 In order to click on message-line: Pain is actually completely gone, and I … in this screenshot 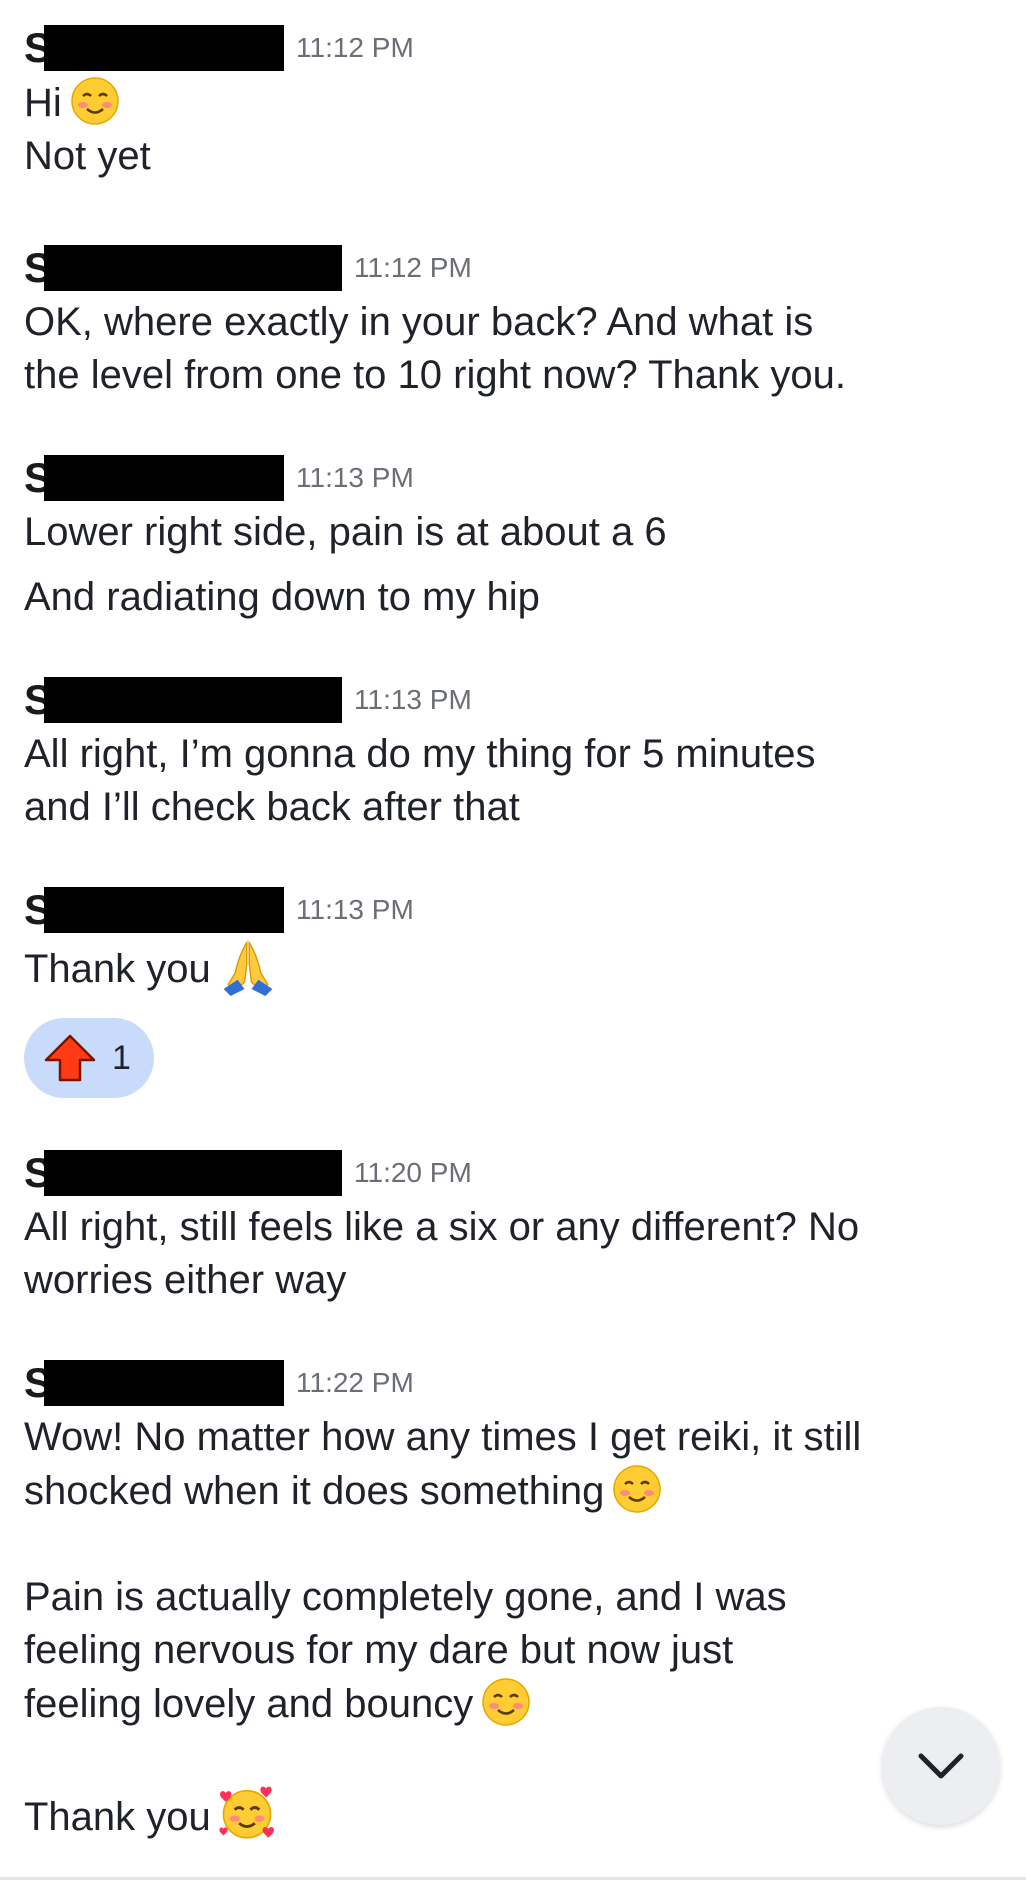, I will do `click(405, 1597)`.